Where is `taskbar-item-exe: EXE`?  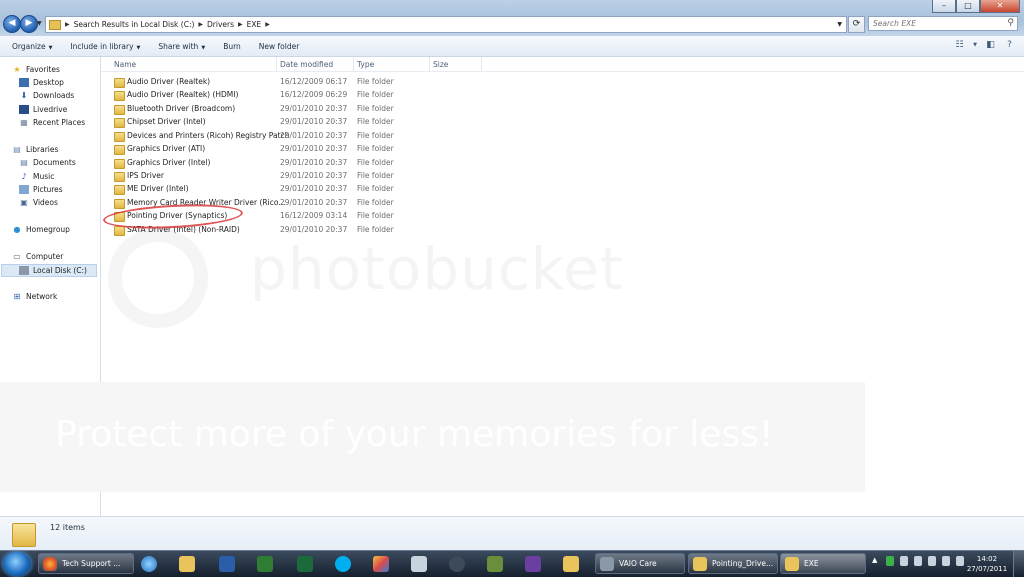
taskbar-item-exe: EXE is located at coordinates (823, 563).